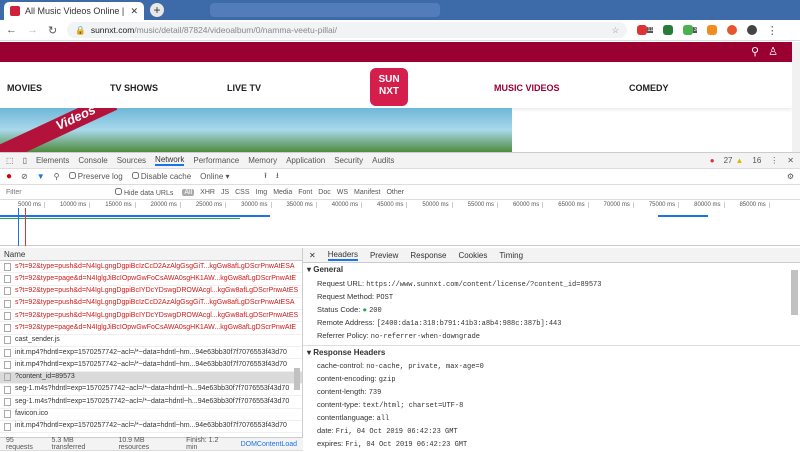 The height and width of the screenshot is (452, 800). What do you see at coordinates (41, 176) in the screenshot?
I see `filter-icon: ▼` at bounding box center [41, 176].